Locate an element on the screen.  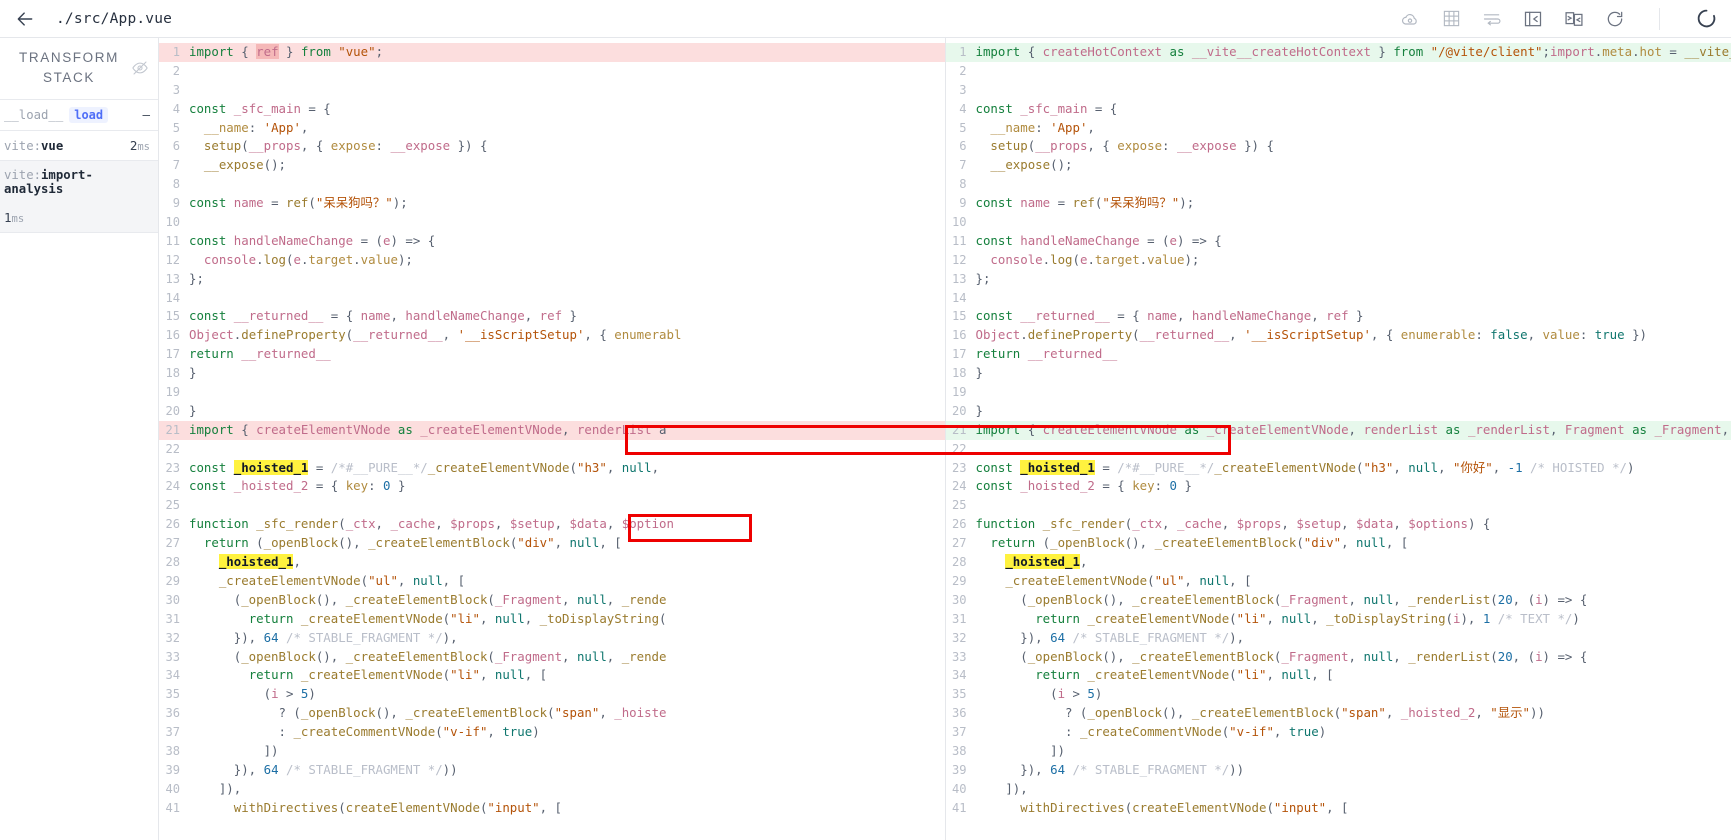
panel-split-icon is located at coordinates (1574, 19).